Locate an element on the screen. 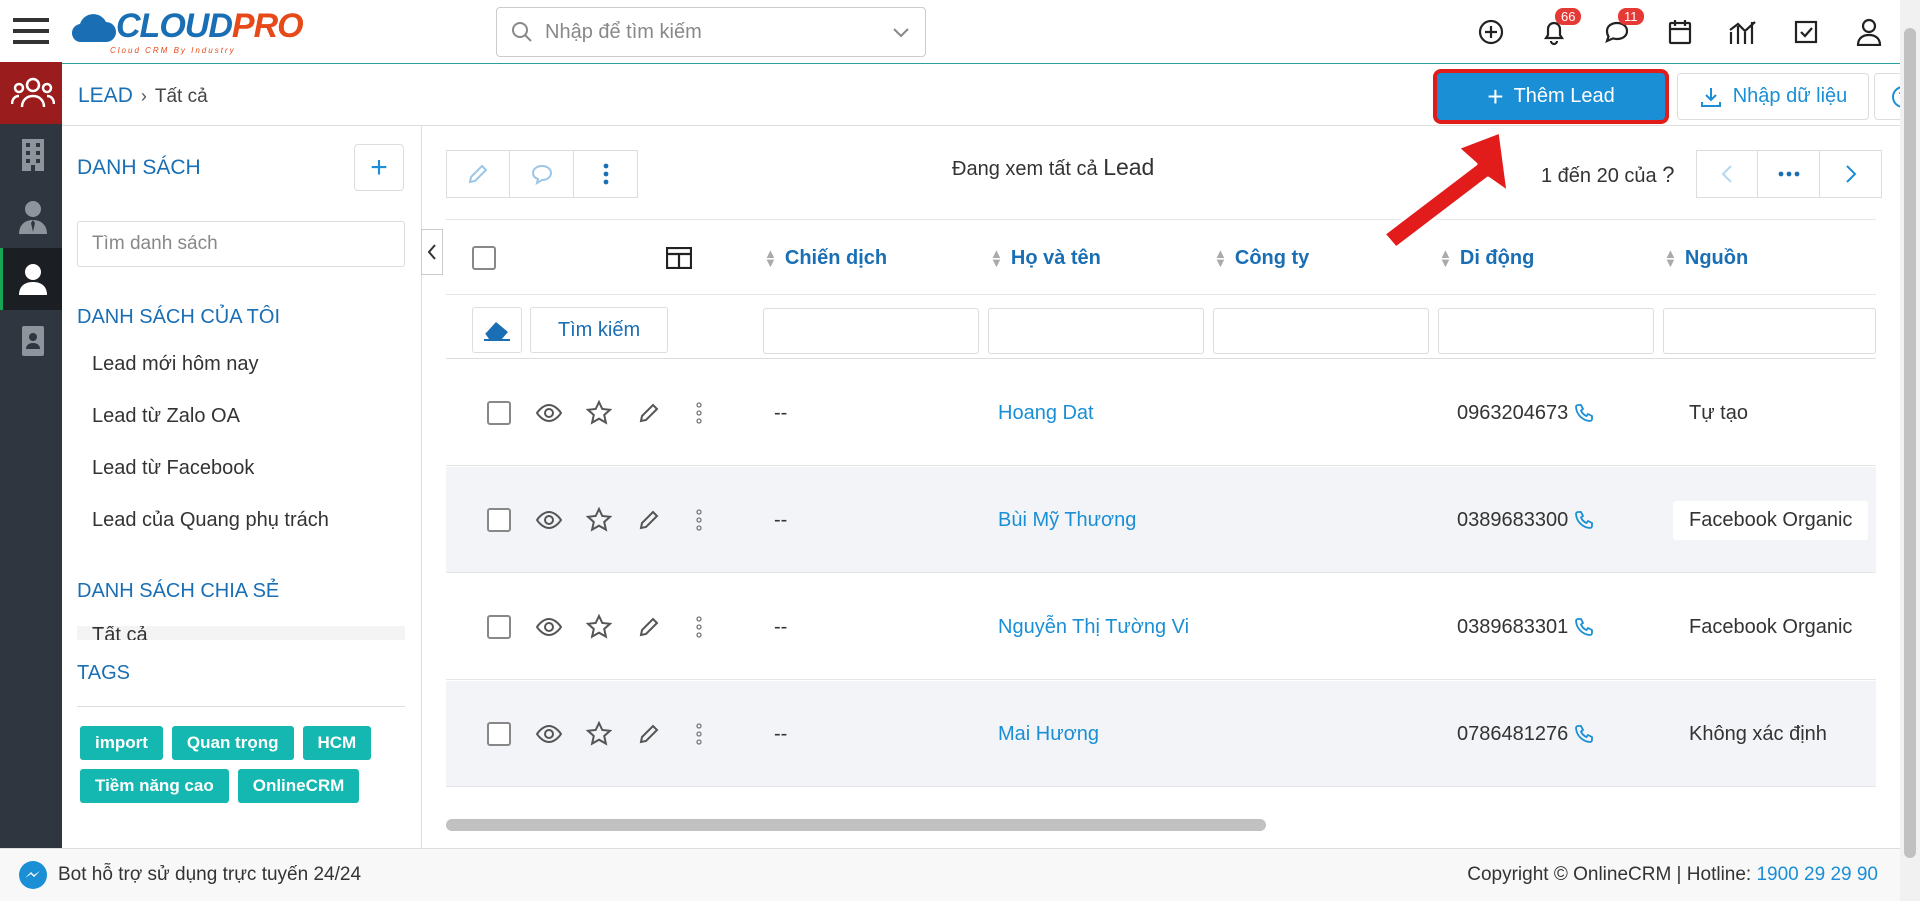  vertical-scrollbar is located at coordinates (1910, 450).